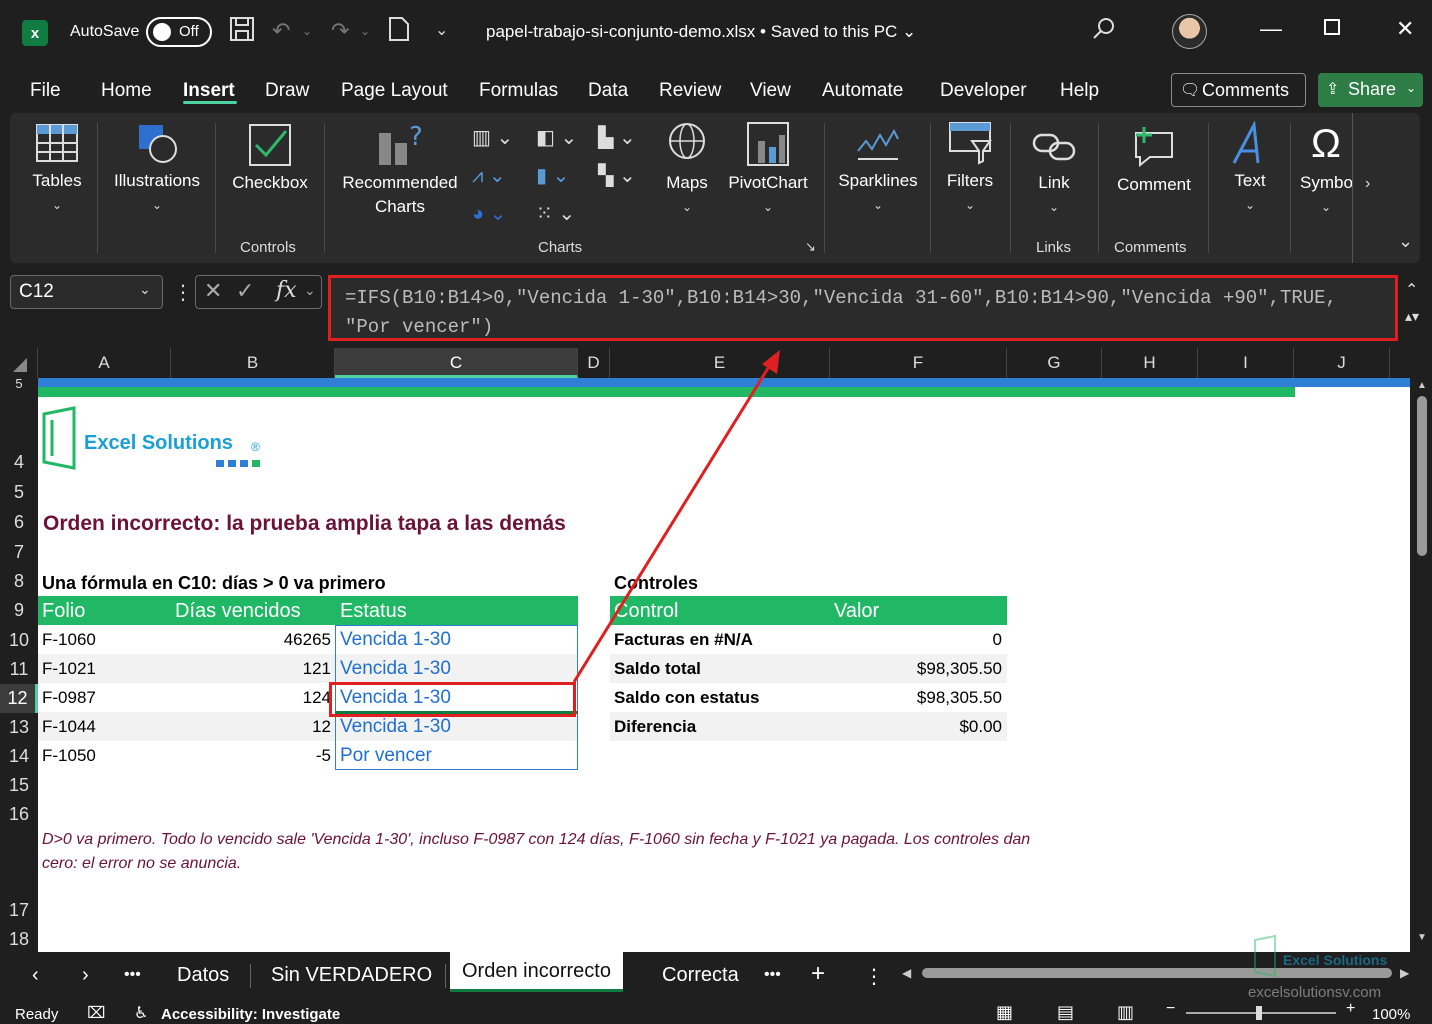 The image size is (1432, 1024). Describe the element at coordinates (19, 524) in the screenshot. I see `row-header: 6` at that location.